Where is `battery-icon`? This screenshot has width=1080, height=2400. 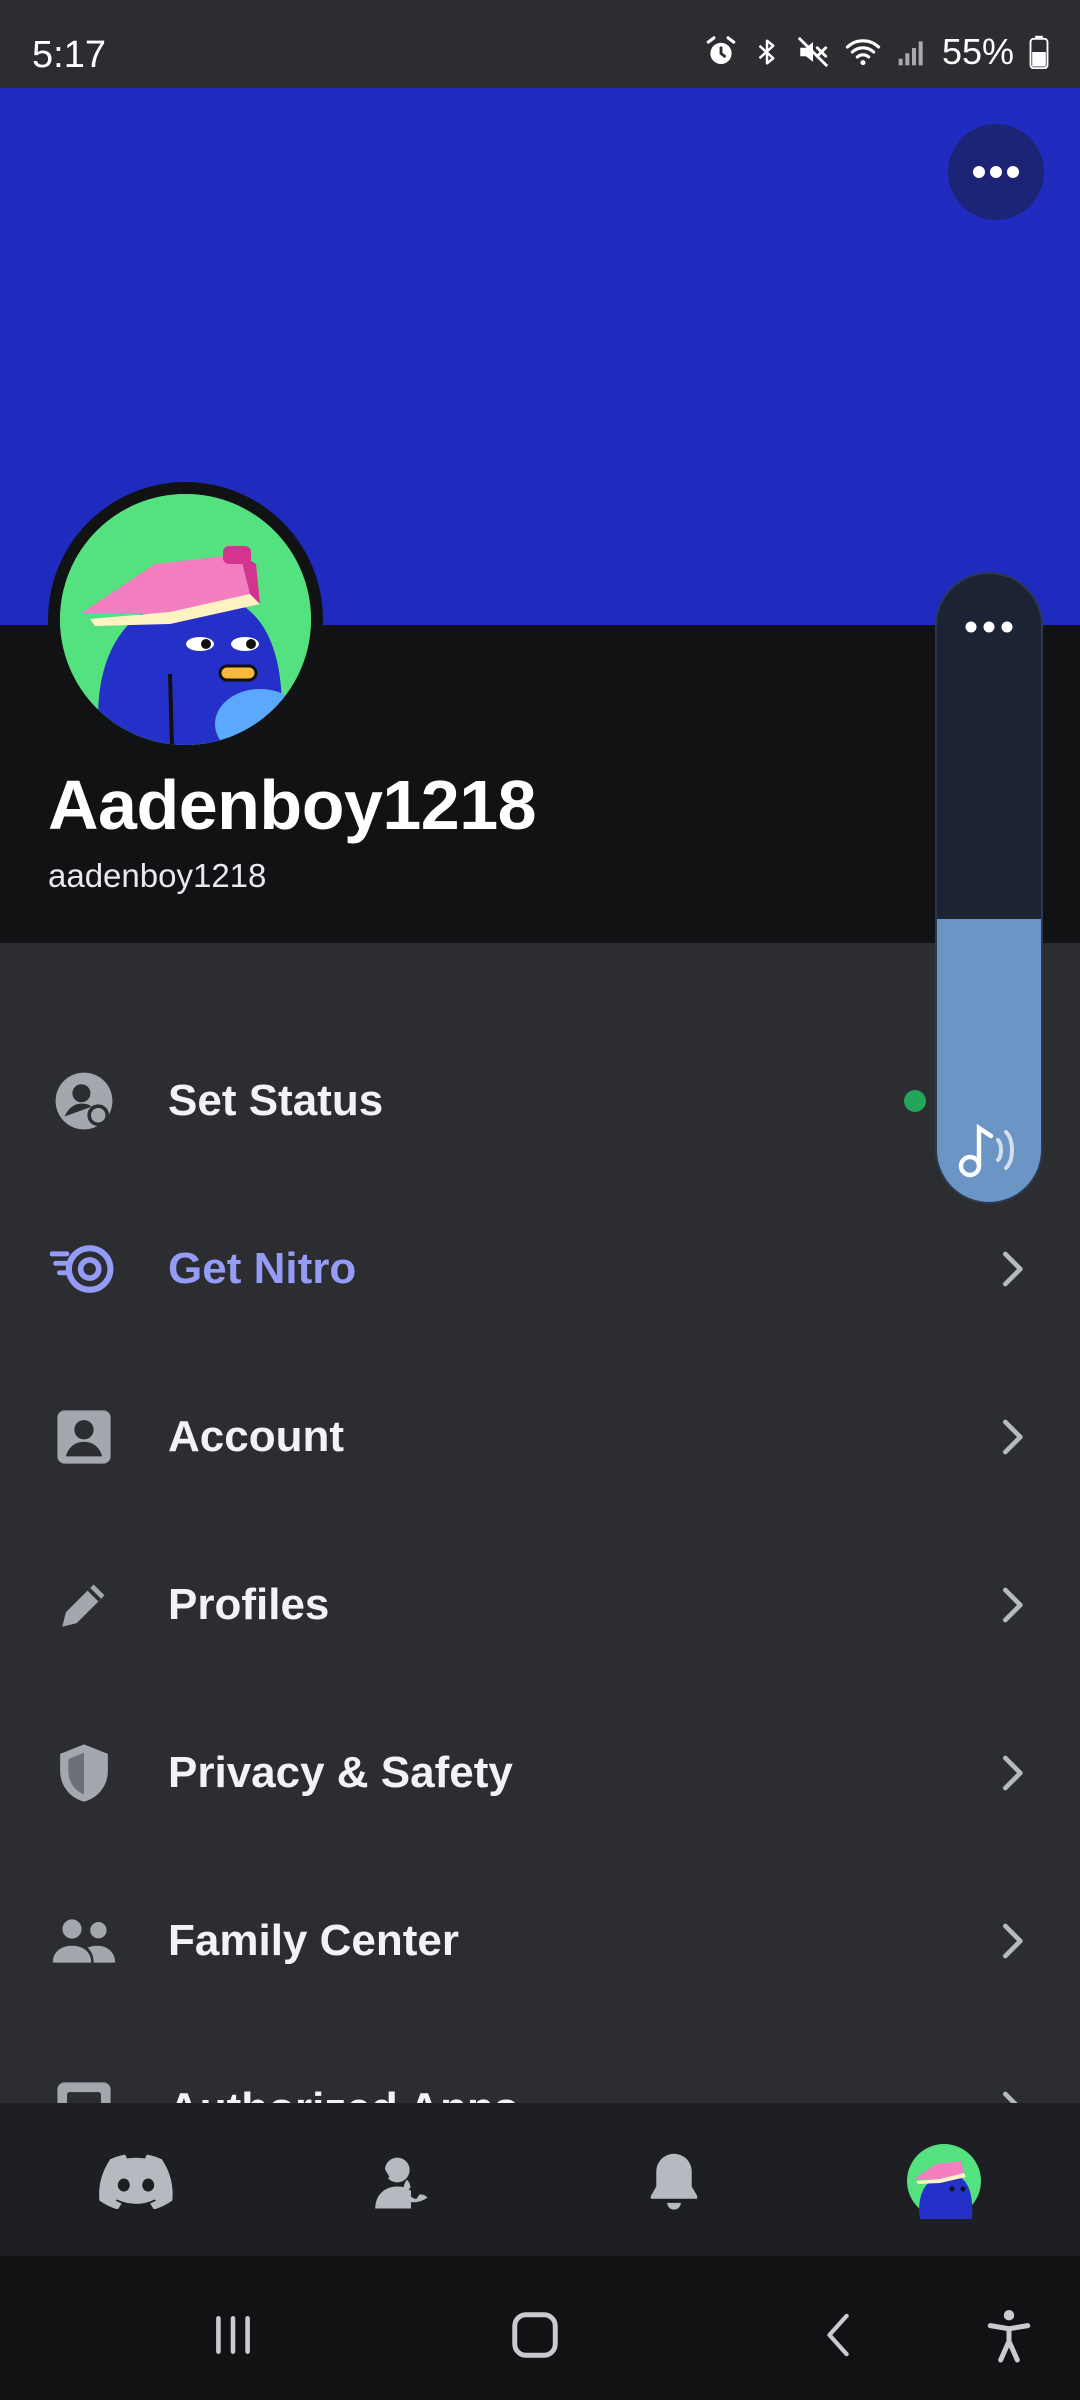
battery-icon is located at coordinates (1039, 52).